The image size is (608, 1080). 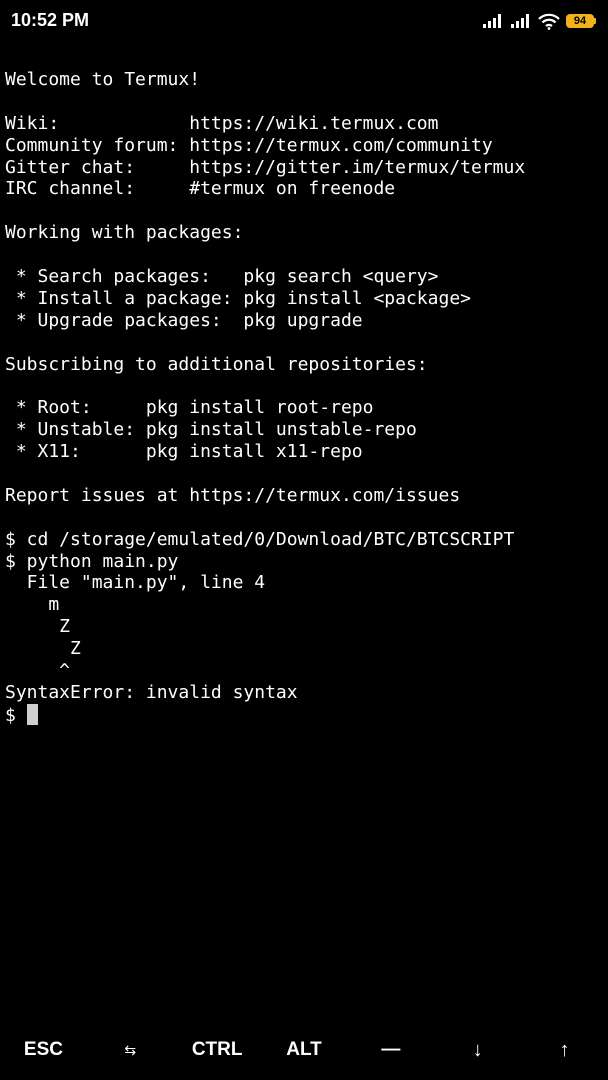 What do you see at coordinates (564, 1050) in the screenshot?
I see `up-arrow-key: ↑` at bounding box center [564, 1050].